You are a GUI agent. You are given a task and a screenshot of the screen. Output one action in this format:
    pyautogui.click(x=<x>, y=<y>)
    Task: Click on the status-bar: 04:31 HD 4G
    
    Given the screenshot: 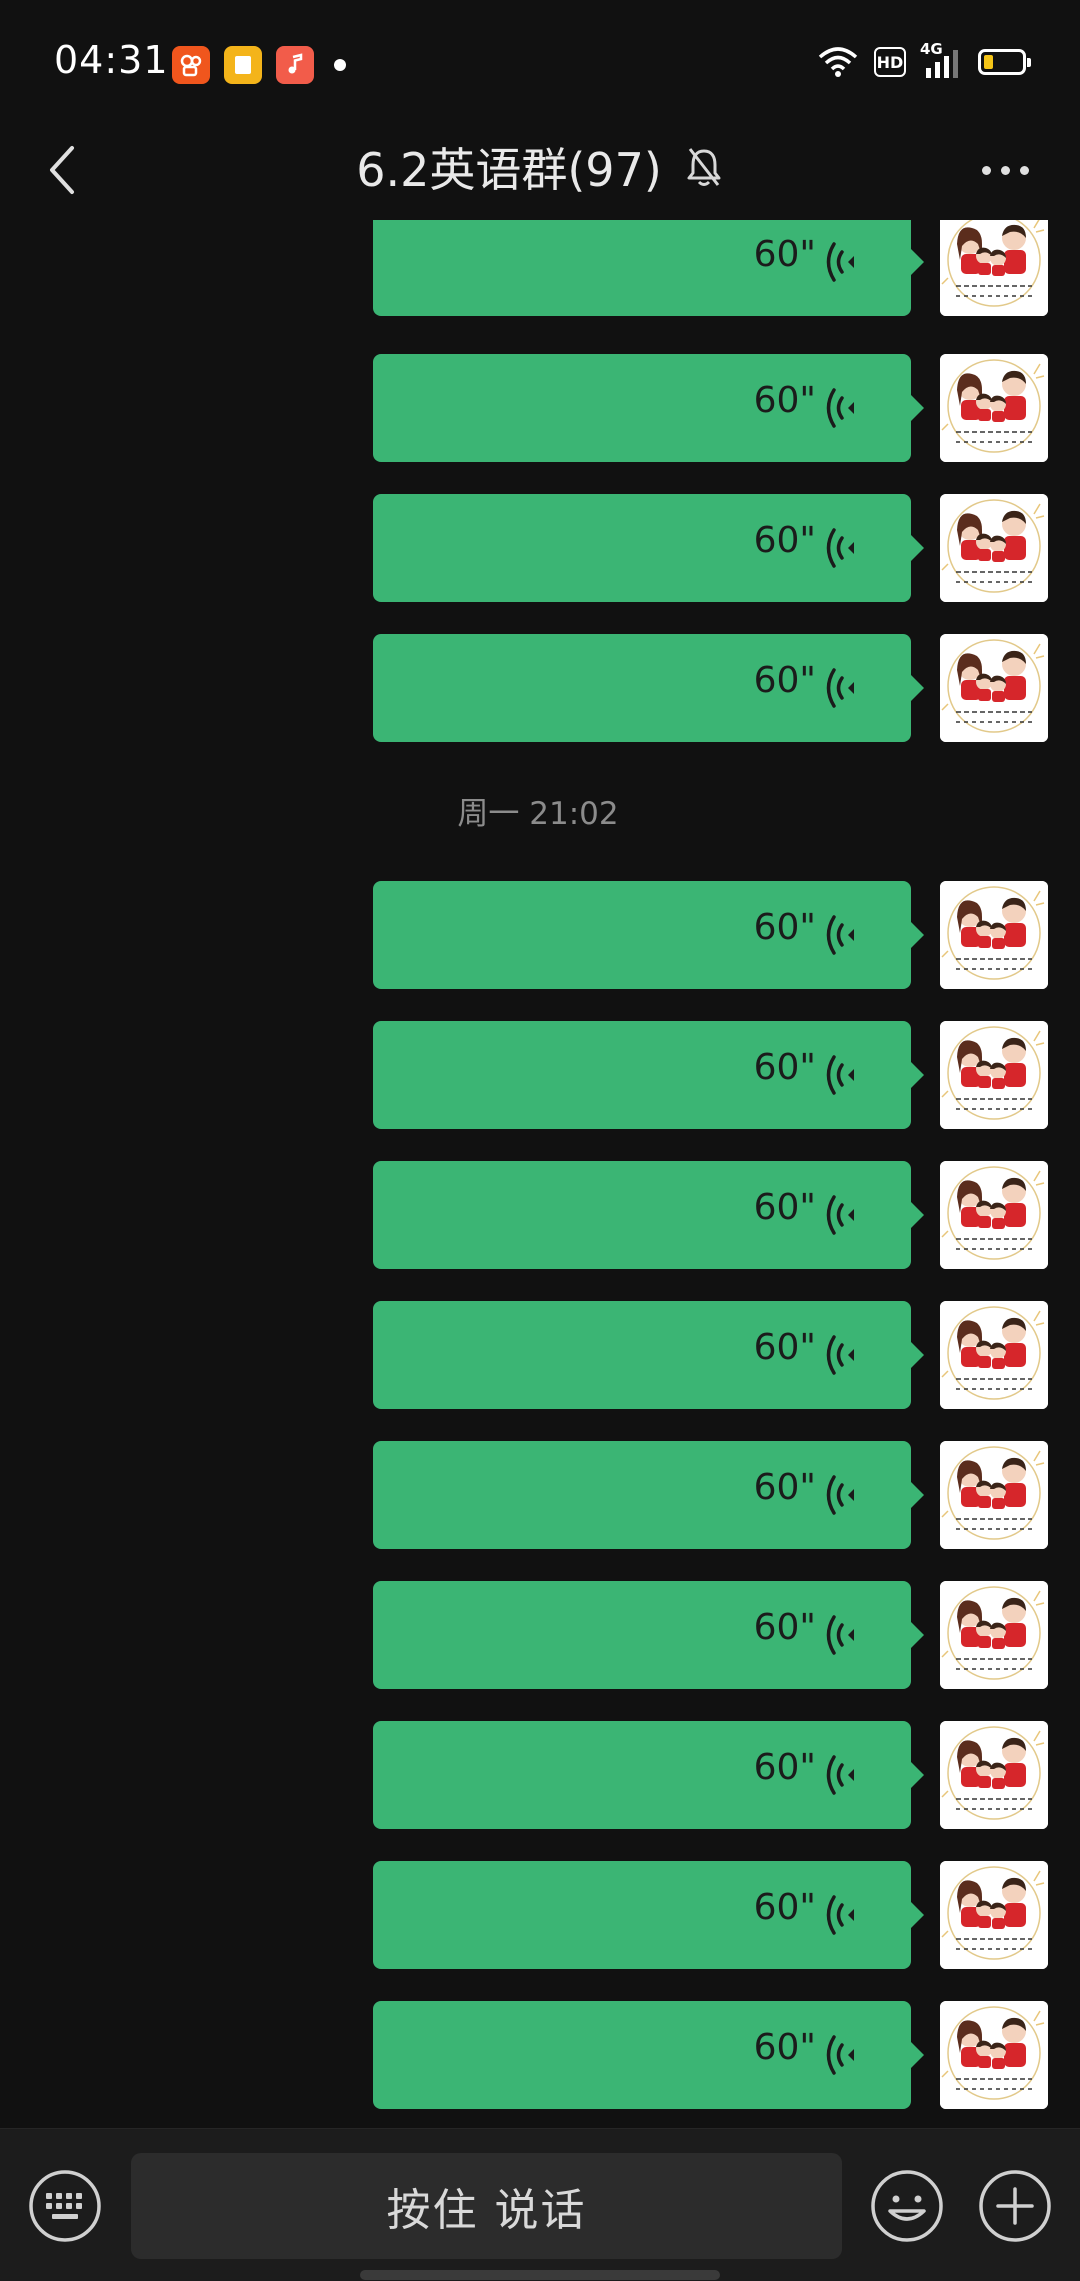 What is the action you would take?
    pyautogui.click(x=540, y=65)
    